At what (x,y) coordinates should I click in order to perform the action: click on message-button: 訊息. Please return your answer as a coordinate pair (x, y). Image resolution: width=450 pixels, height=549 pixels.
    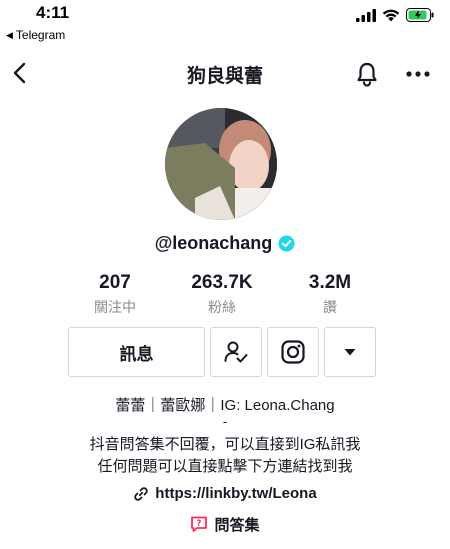
    Looking at the image, I should click on (136, 352).